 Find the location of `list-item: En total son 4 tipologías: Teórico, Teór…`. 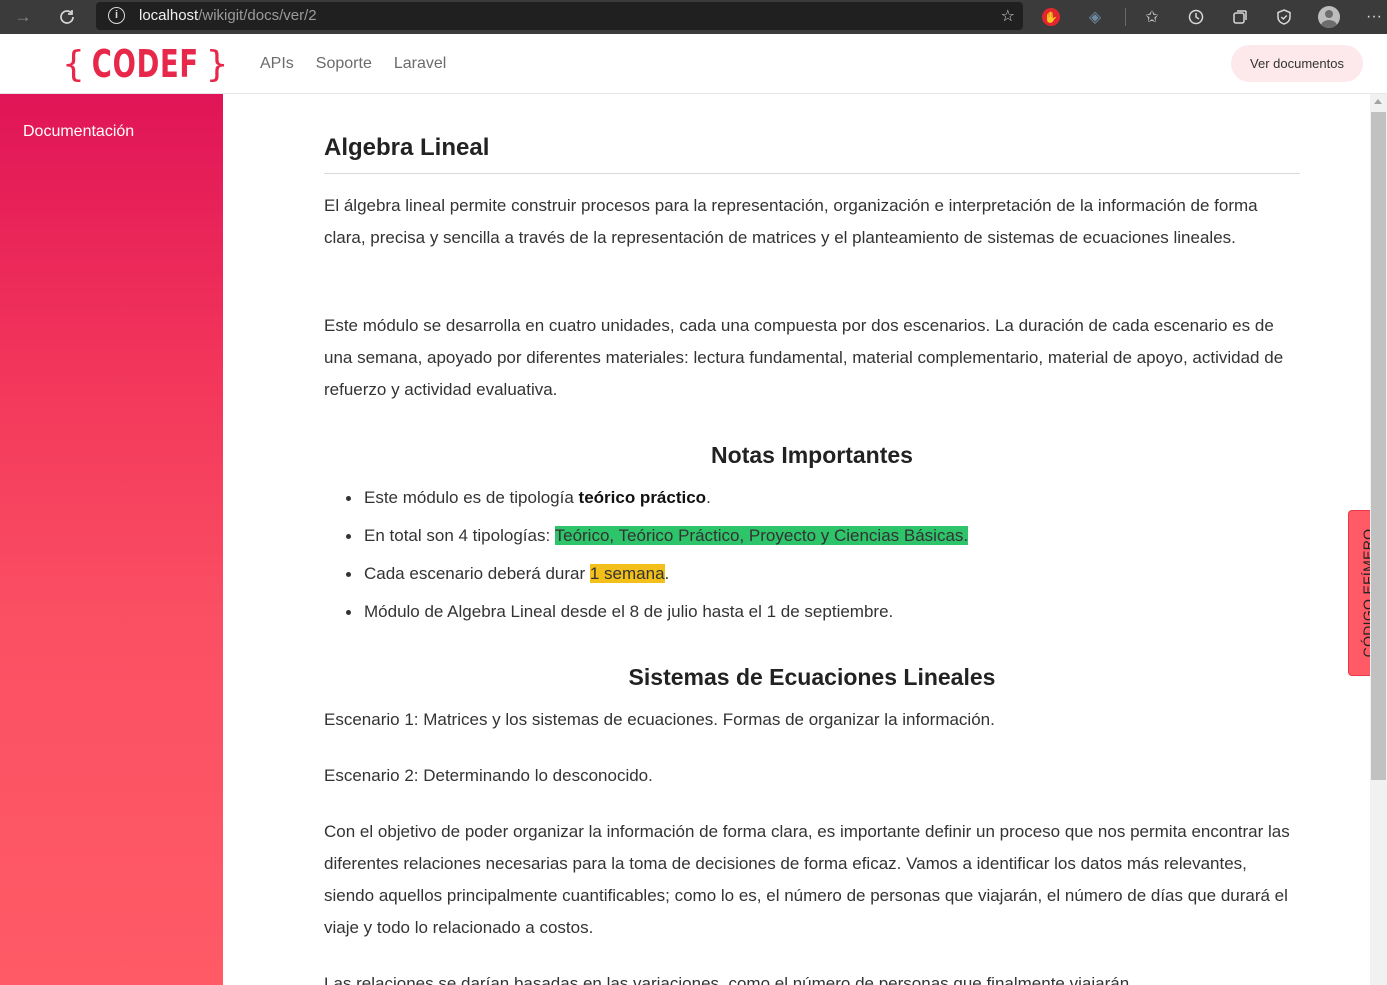

list-item: En total son 4 tipologías: Teórico, Teór… is located at coordinates (657, 539).